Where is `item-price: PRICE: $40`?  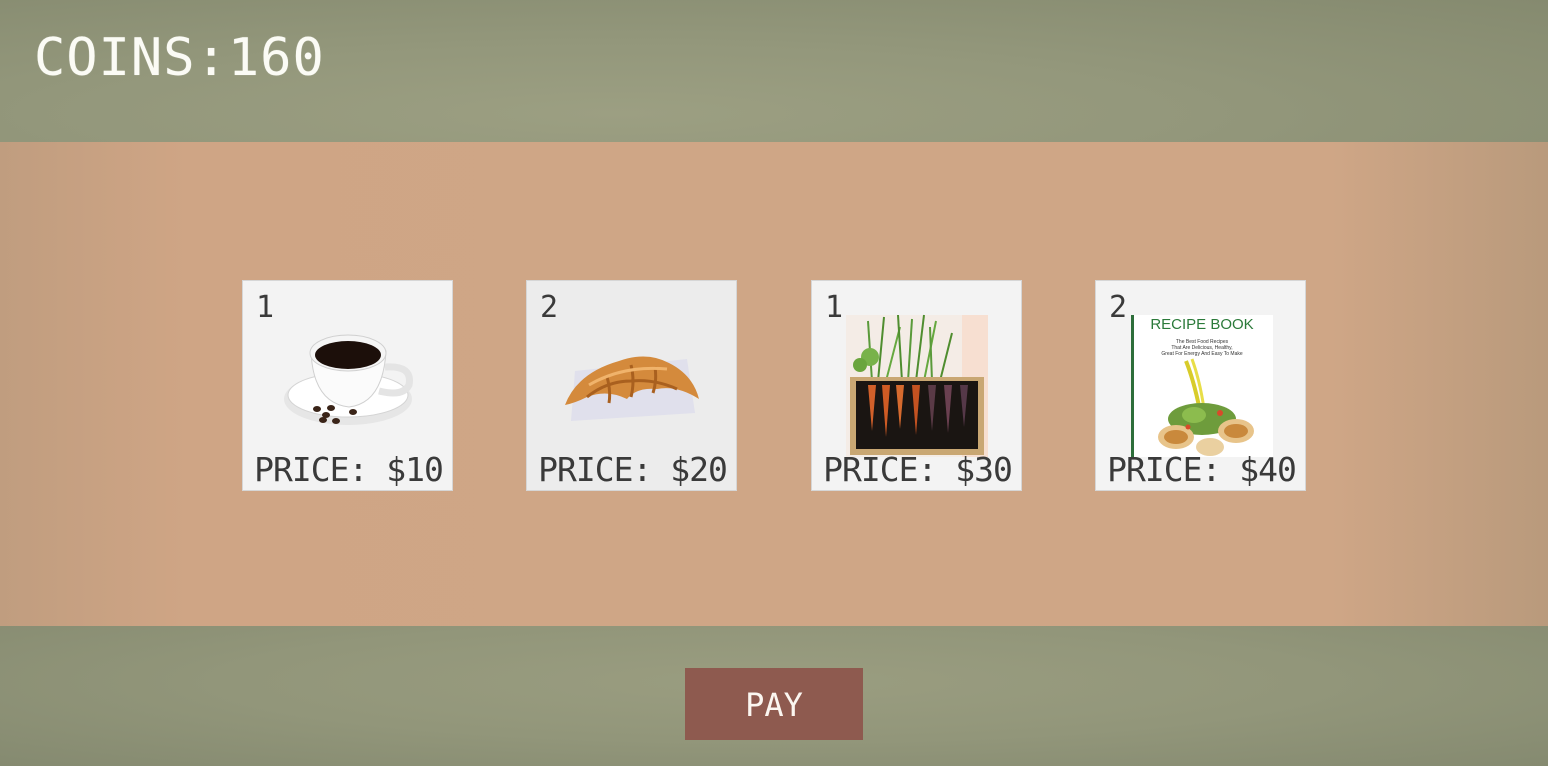
item-price: PRICE: $40 is located at coordinates (1202, 469).